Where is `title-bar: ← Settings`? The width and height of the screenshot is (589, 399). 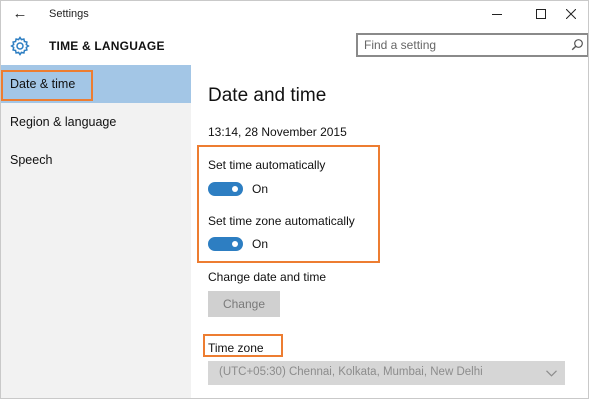
title-bar: ← Settings is located at coordinates (294, 14).